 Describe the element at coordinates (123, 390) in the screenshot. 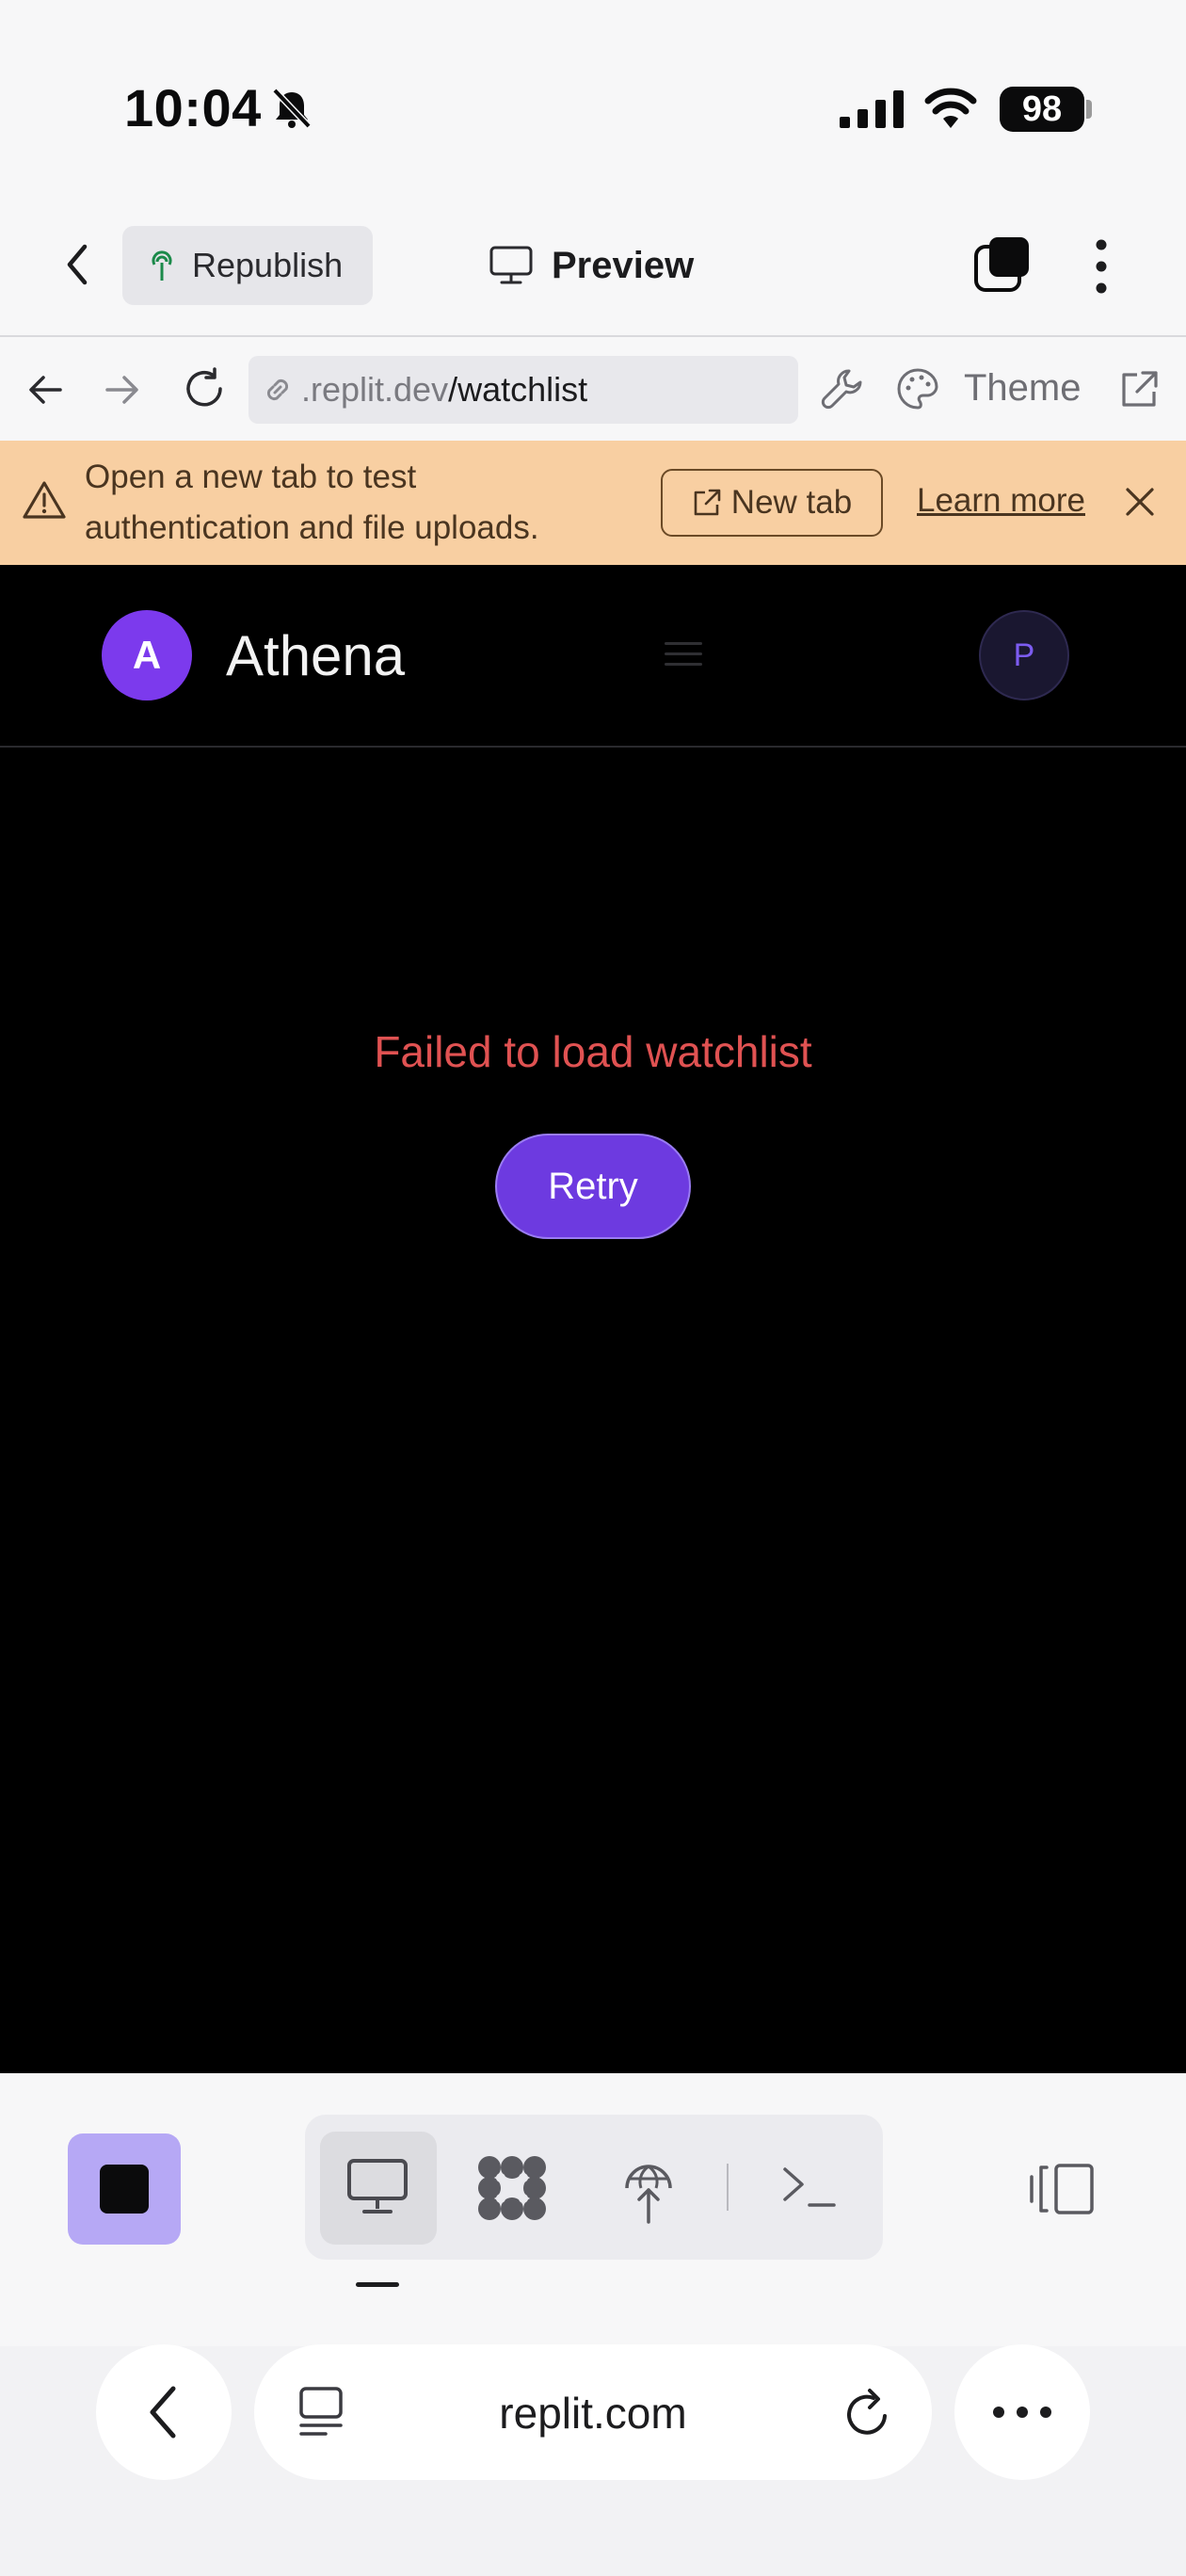

I see `nav-forward-arrow-icon` at that location.